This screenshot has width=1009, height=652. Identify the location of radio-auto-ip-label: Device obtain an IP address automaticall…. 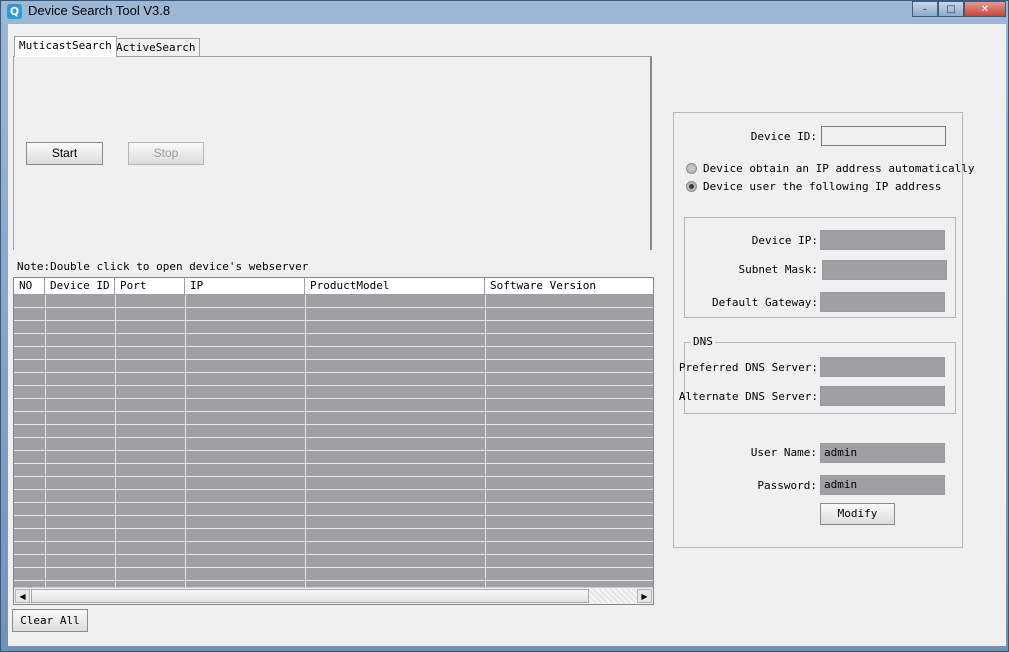
(839, 168).